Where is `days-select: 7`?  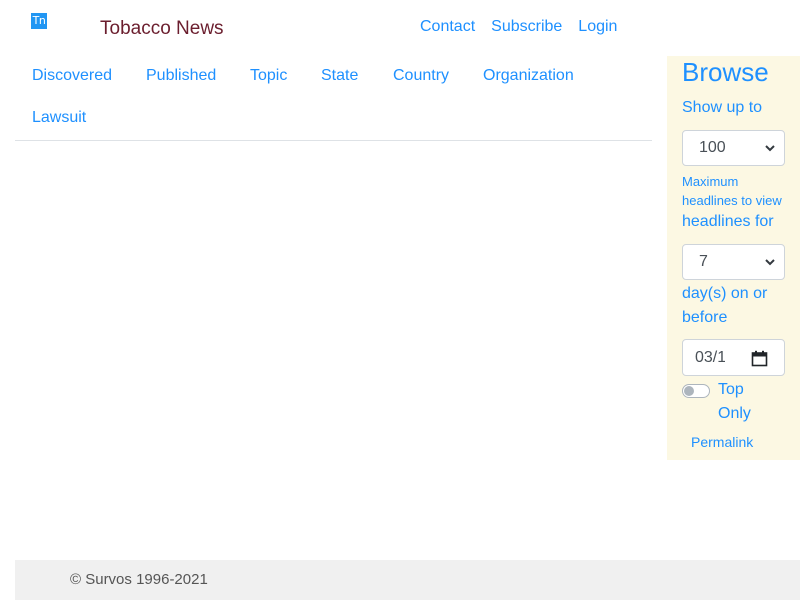
days-select: 7 is located at coordinates (733, 262).